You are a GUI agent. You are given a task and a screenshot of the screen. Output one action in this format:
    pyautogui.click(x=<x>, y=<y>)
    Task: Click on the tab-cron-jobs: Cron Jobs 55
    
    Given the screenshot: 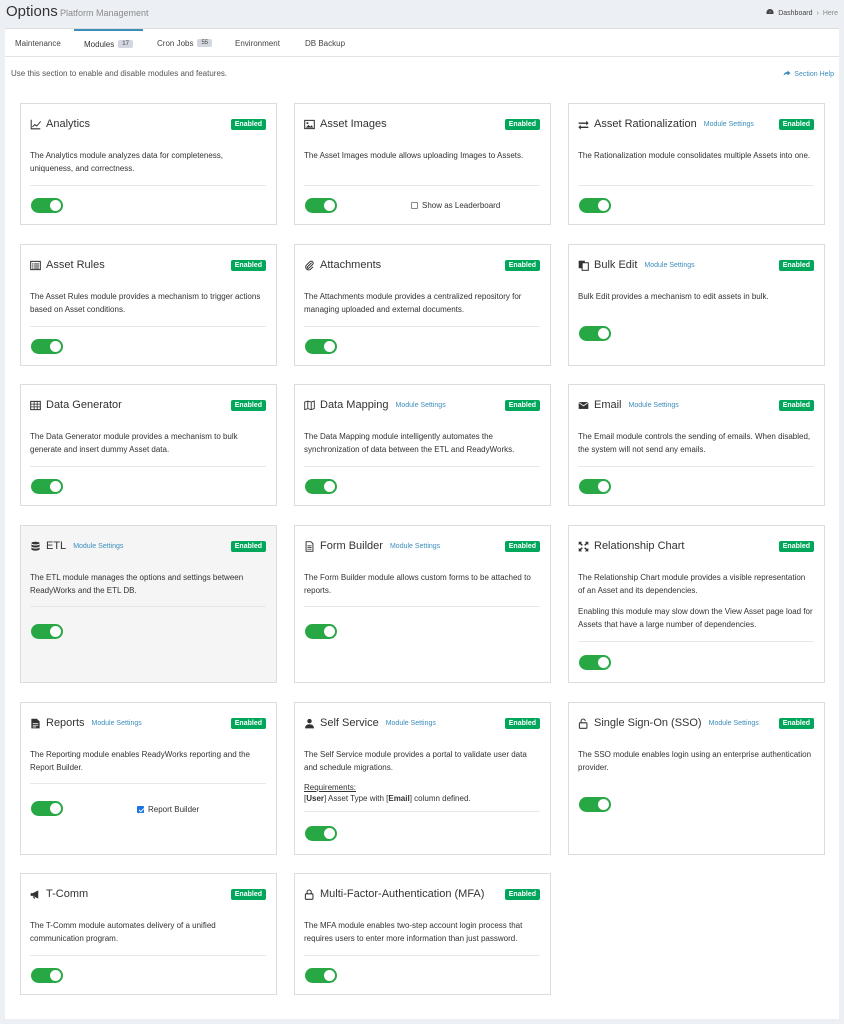 What is the action you would take?
    pyautogui.click(x=185, y=43)
    